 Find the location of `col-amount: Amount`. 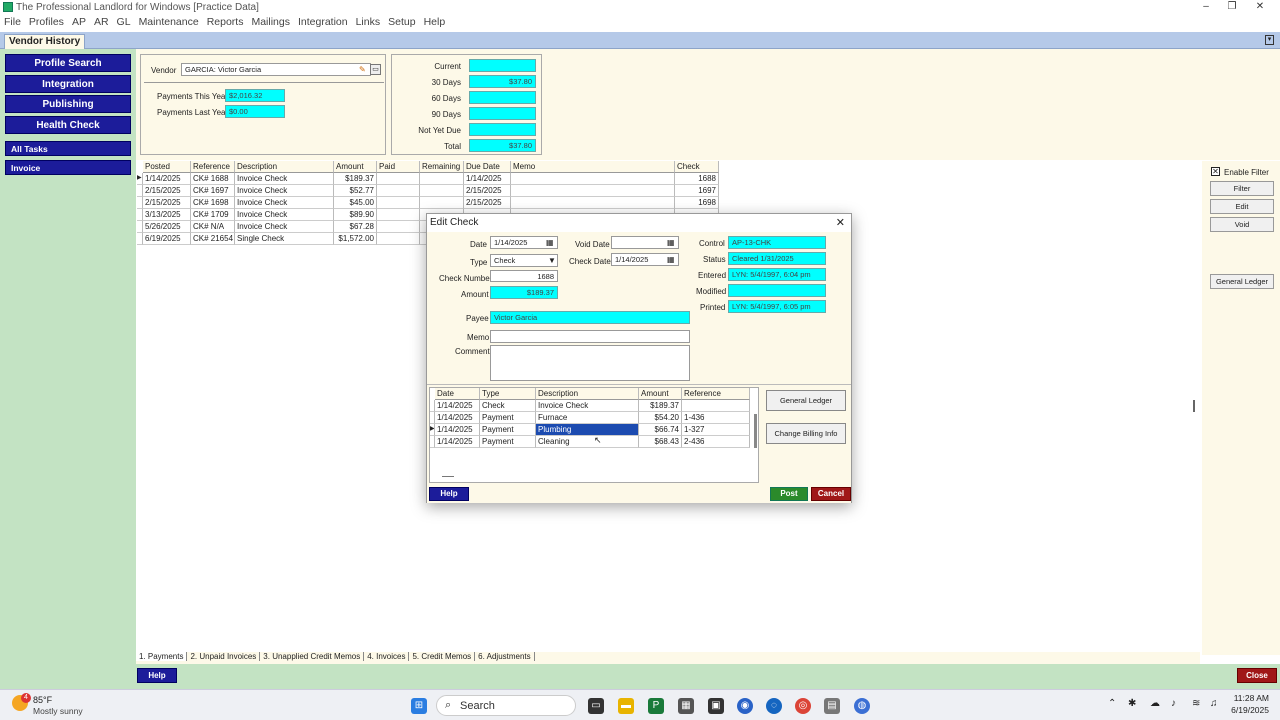

col-amount: Amount is located at coordinates (355, 167).